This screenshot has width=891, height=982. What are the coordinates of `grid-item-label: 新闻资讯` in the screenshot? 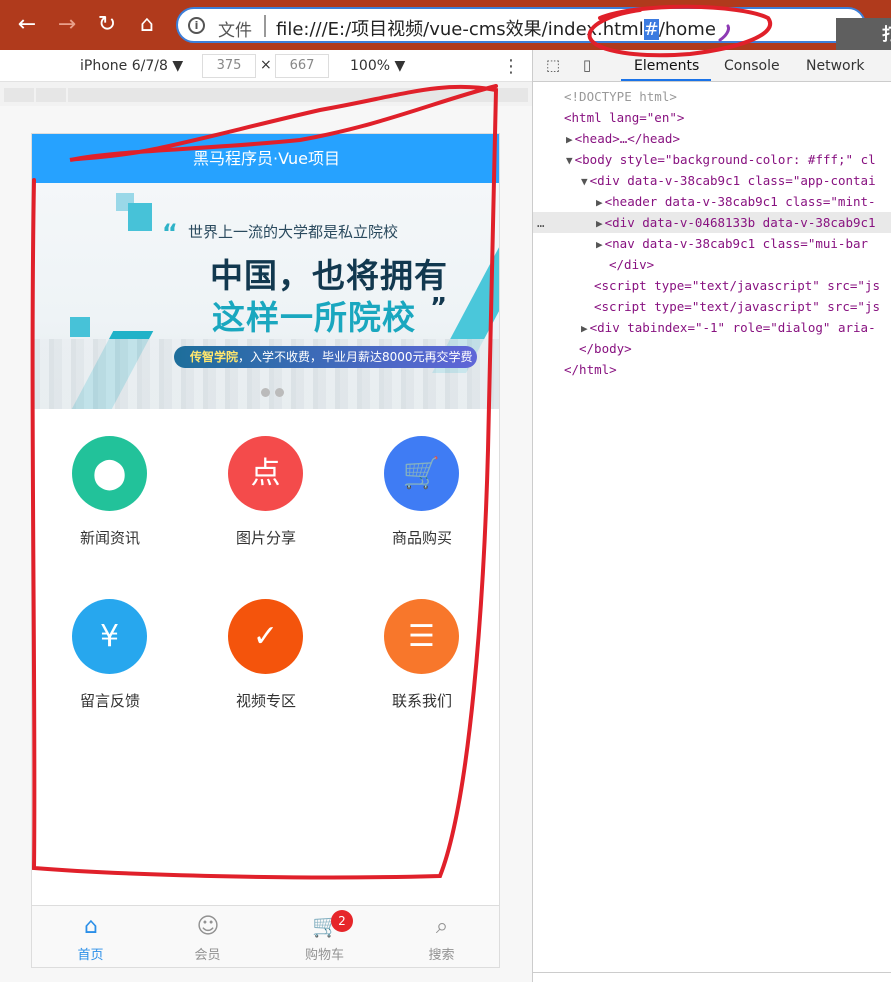 It's located at (109, 538).